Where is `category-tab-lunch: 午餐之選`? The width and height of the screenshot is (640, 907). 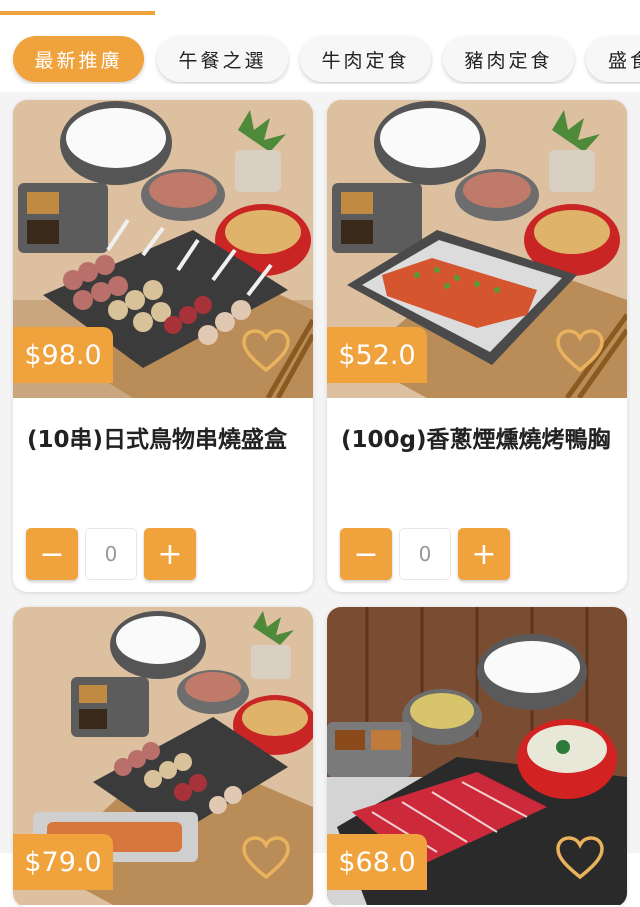
category-tab-lunch: 午餐之選 is located at coordinates (222, 59).